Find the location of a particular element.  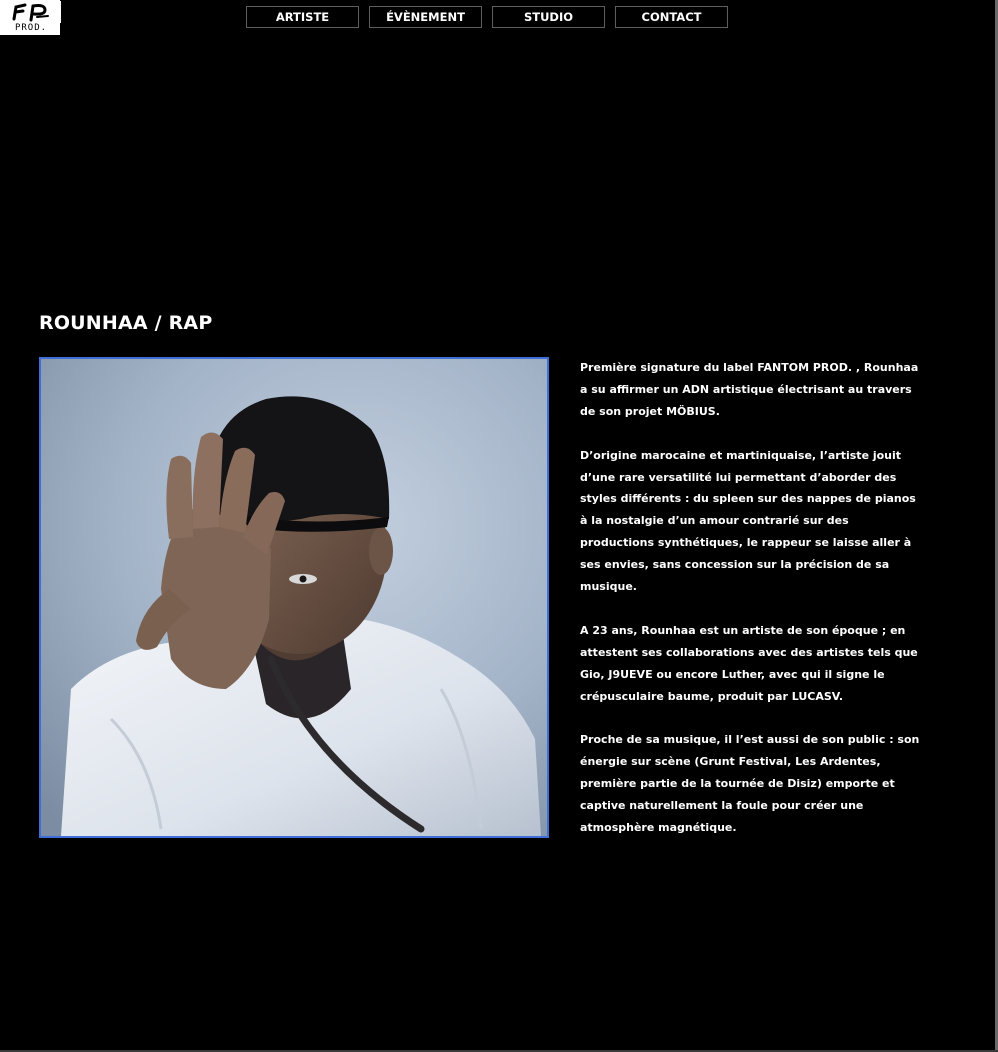

nav-evenement-button: ÉVÈNEMENT is located at coordinates (425, 17).